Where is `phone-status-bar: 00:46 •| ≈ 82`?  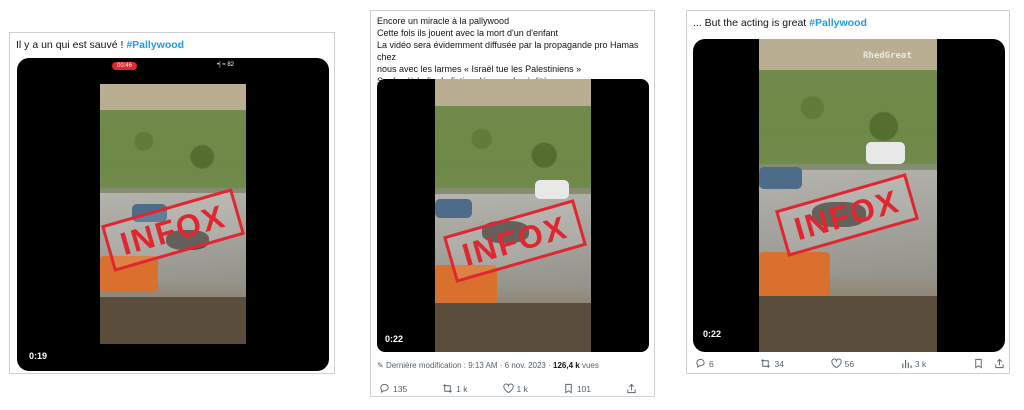 phone-status-bar: 00:46 •| ≈ 82 is located at coordinates (173, 67).